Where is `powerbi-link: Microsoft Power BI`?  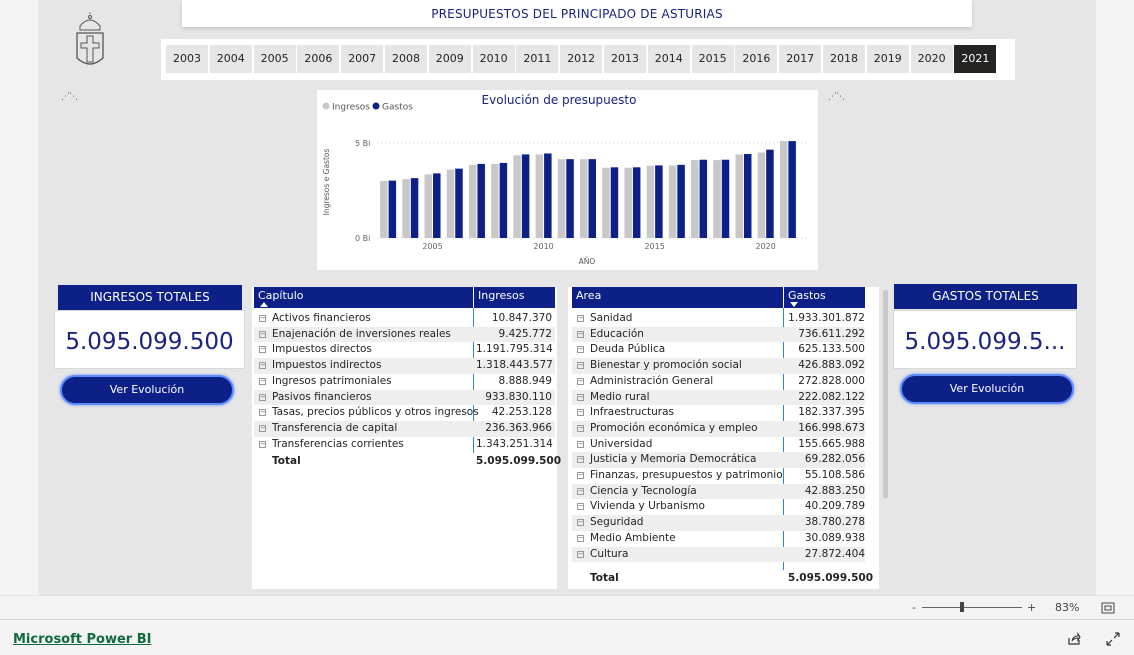
powerbi-link: Microsoft Power BI is located at coordinates (82, 639).